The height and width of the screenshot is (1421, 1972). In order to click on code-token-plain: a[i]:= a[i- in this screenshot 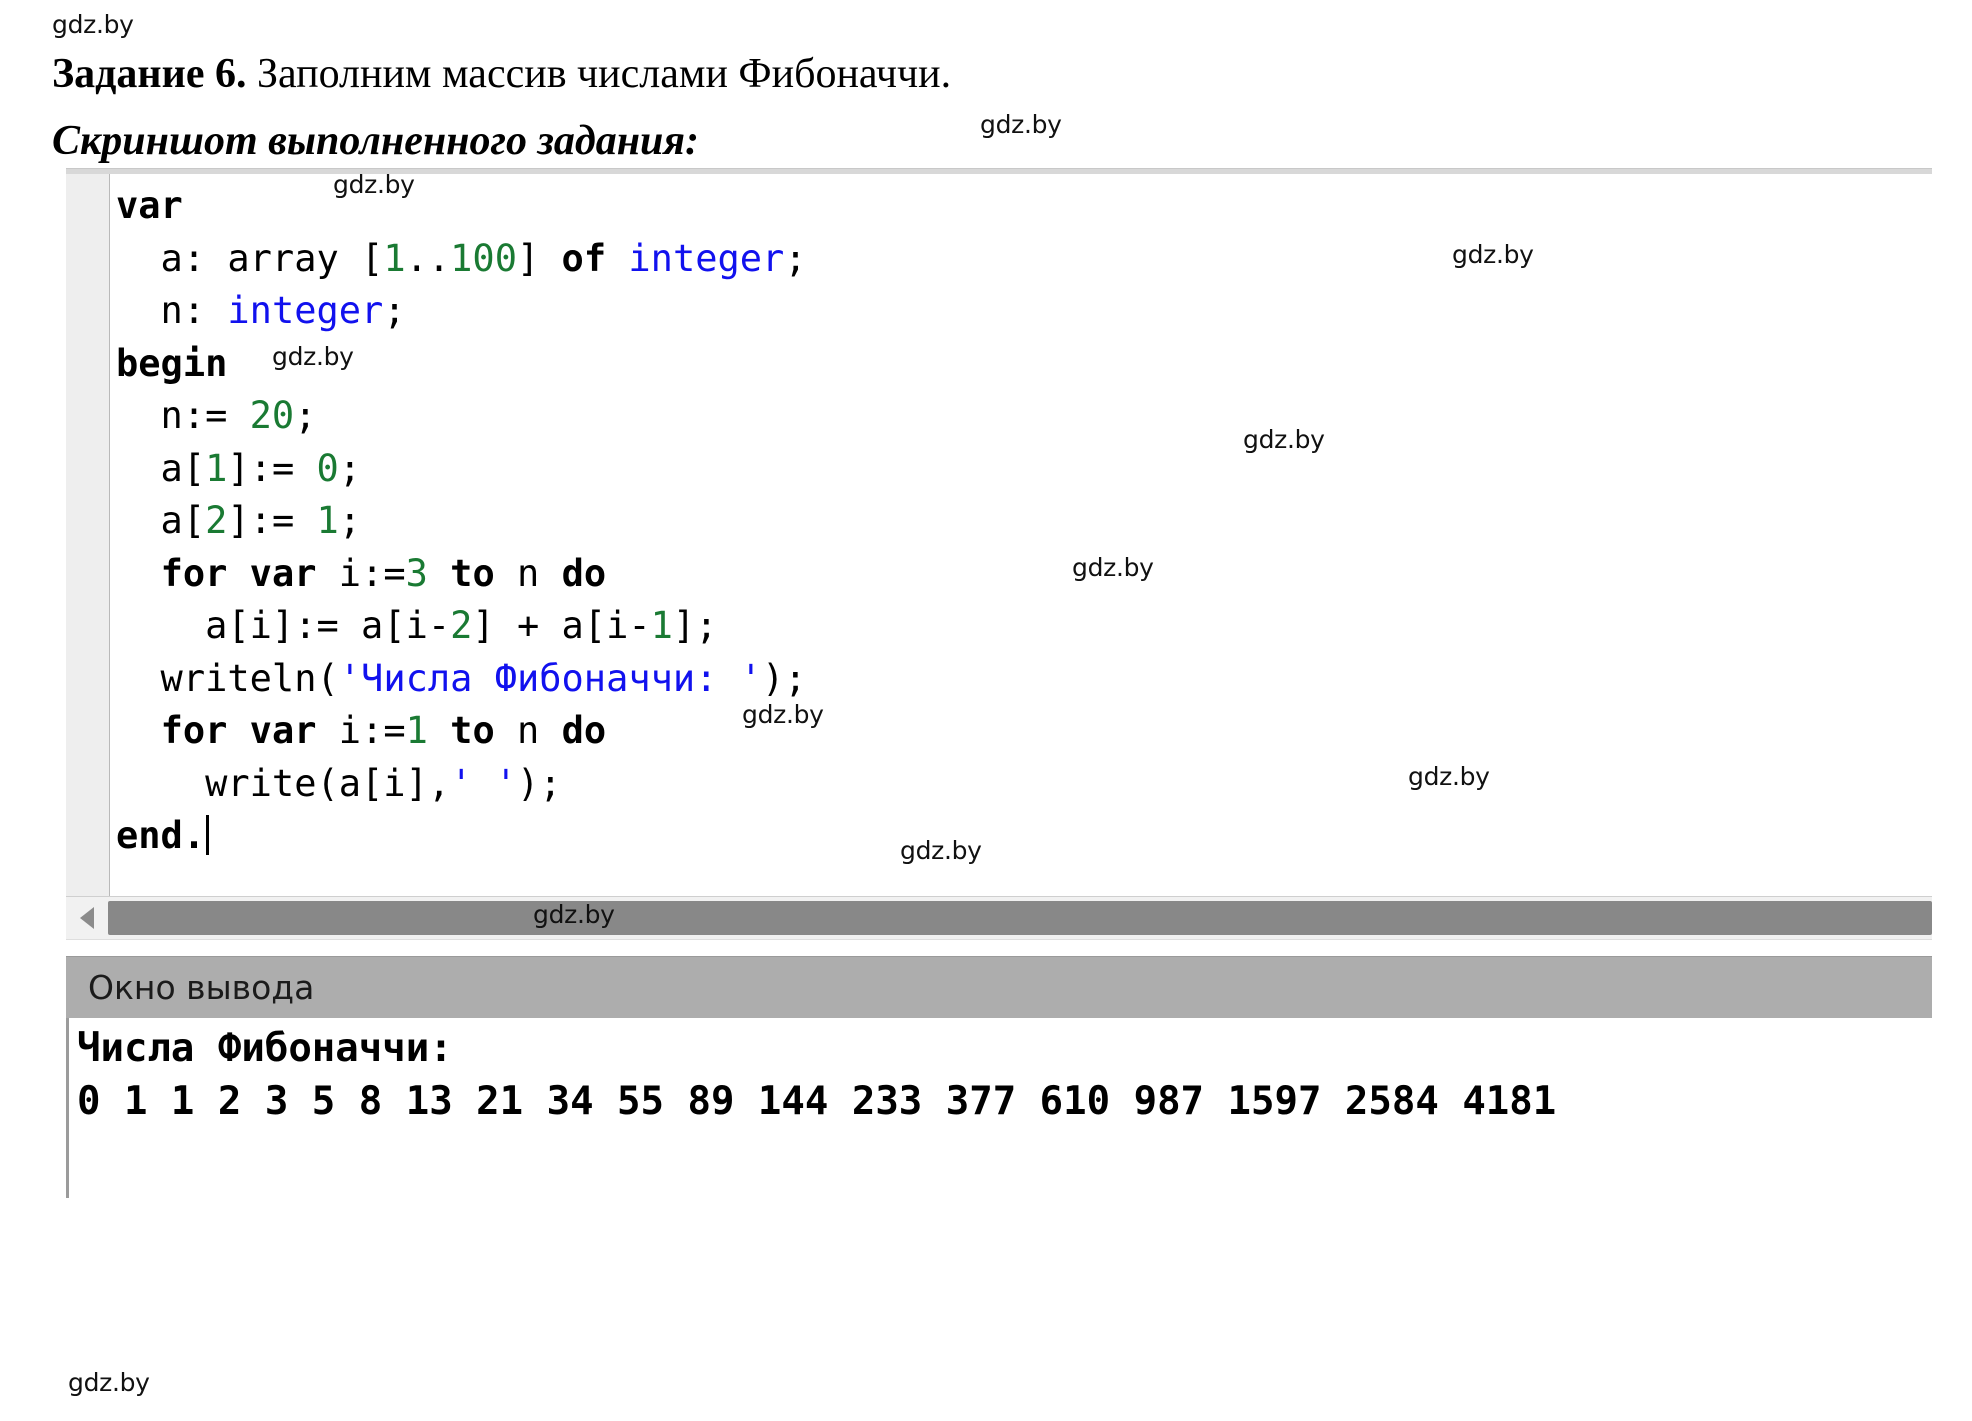, I will do `click(283, 625)`.